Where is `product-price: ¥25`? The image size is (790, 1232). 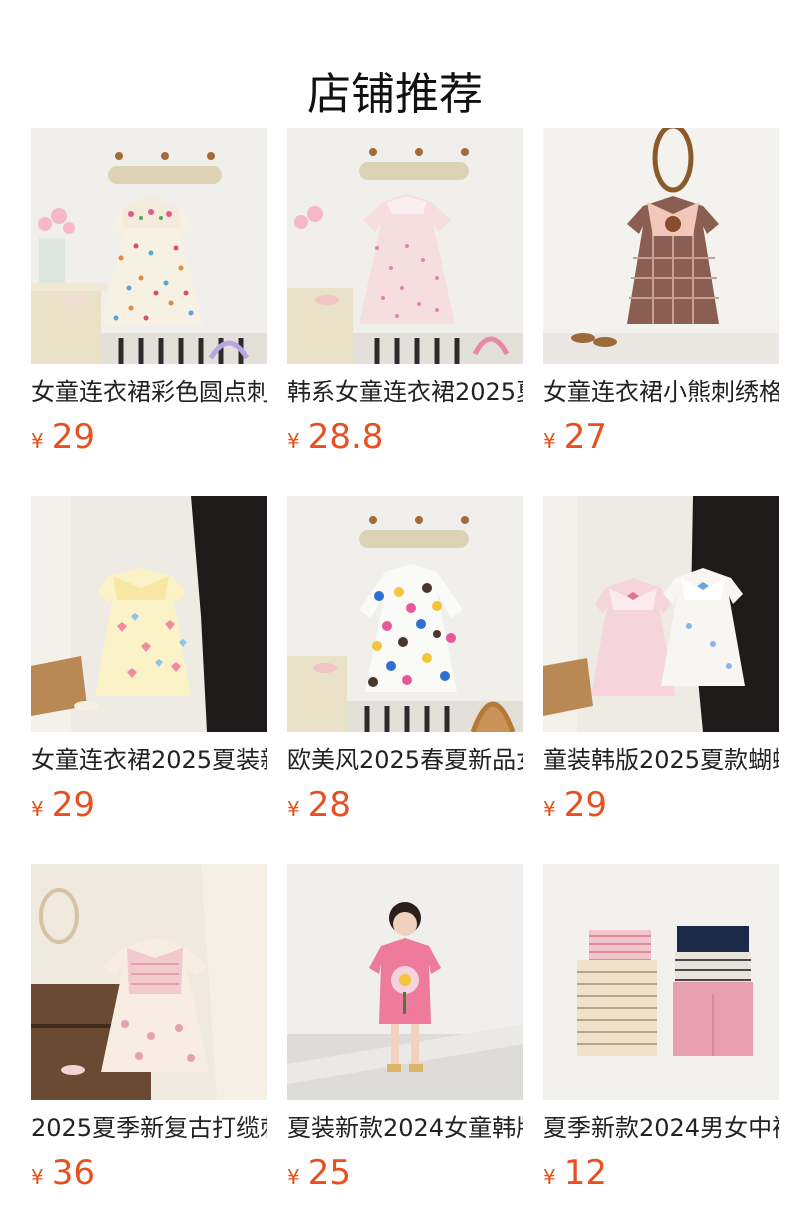 product-price: ¥25 is located at coordinates (319, 1173).